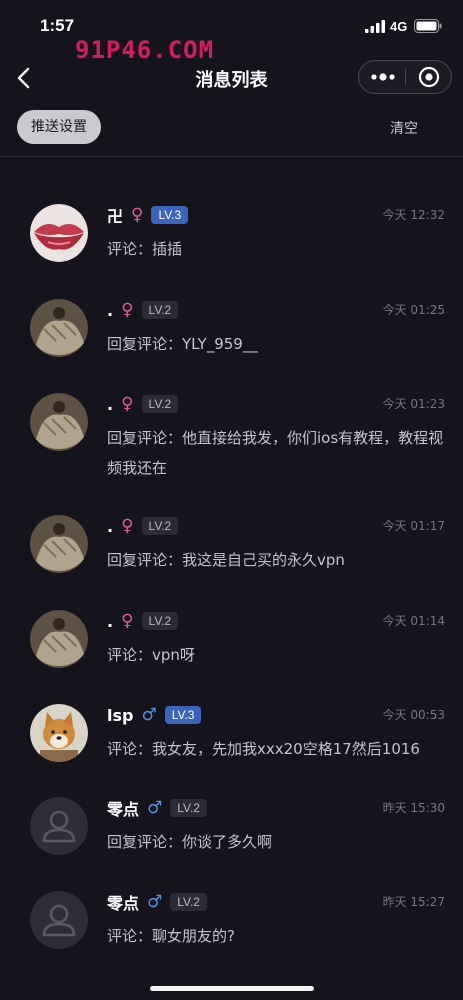  Describe the element at coordinates (382, 77) in the screenshot. I see `more-dots-icon` at that location.